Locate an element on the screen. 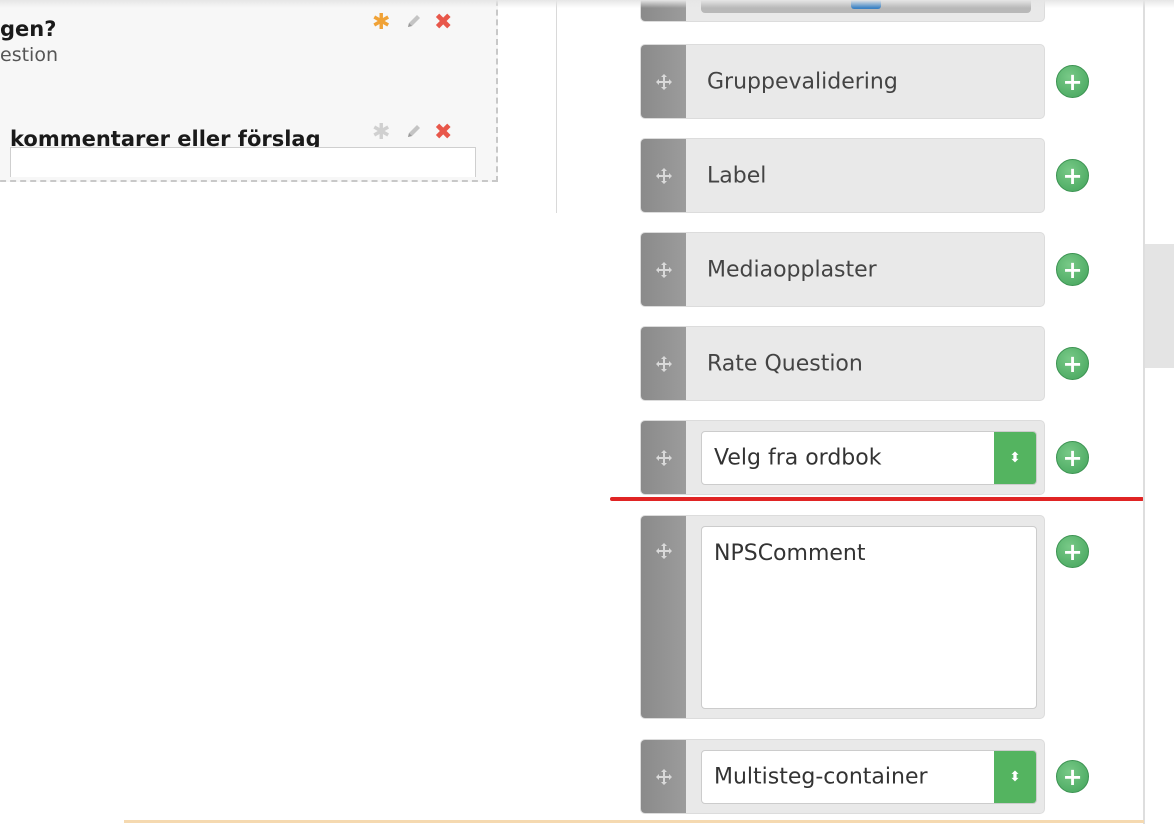  select-value: Multisteg-container is located at coordinates (821, 777).